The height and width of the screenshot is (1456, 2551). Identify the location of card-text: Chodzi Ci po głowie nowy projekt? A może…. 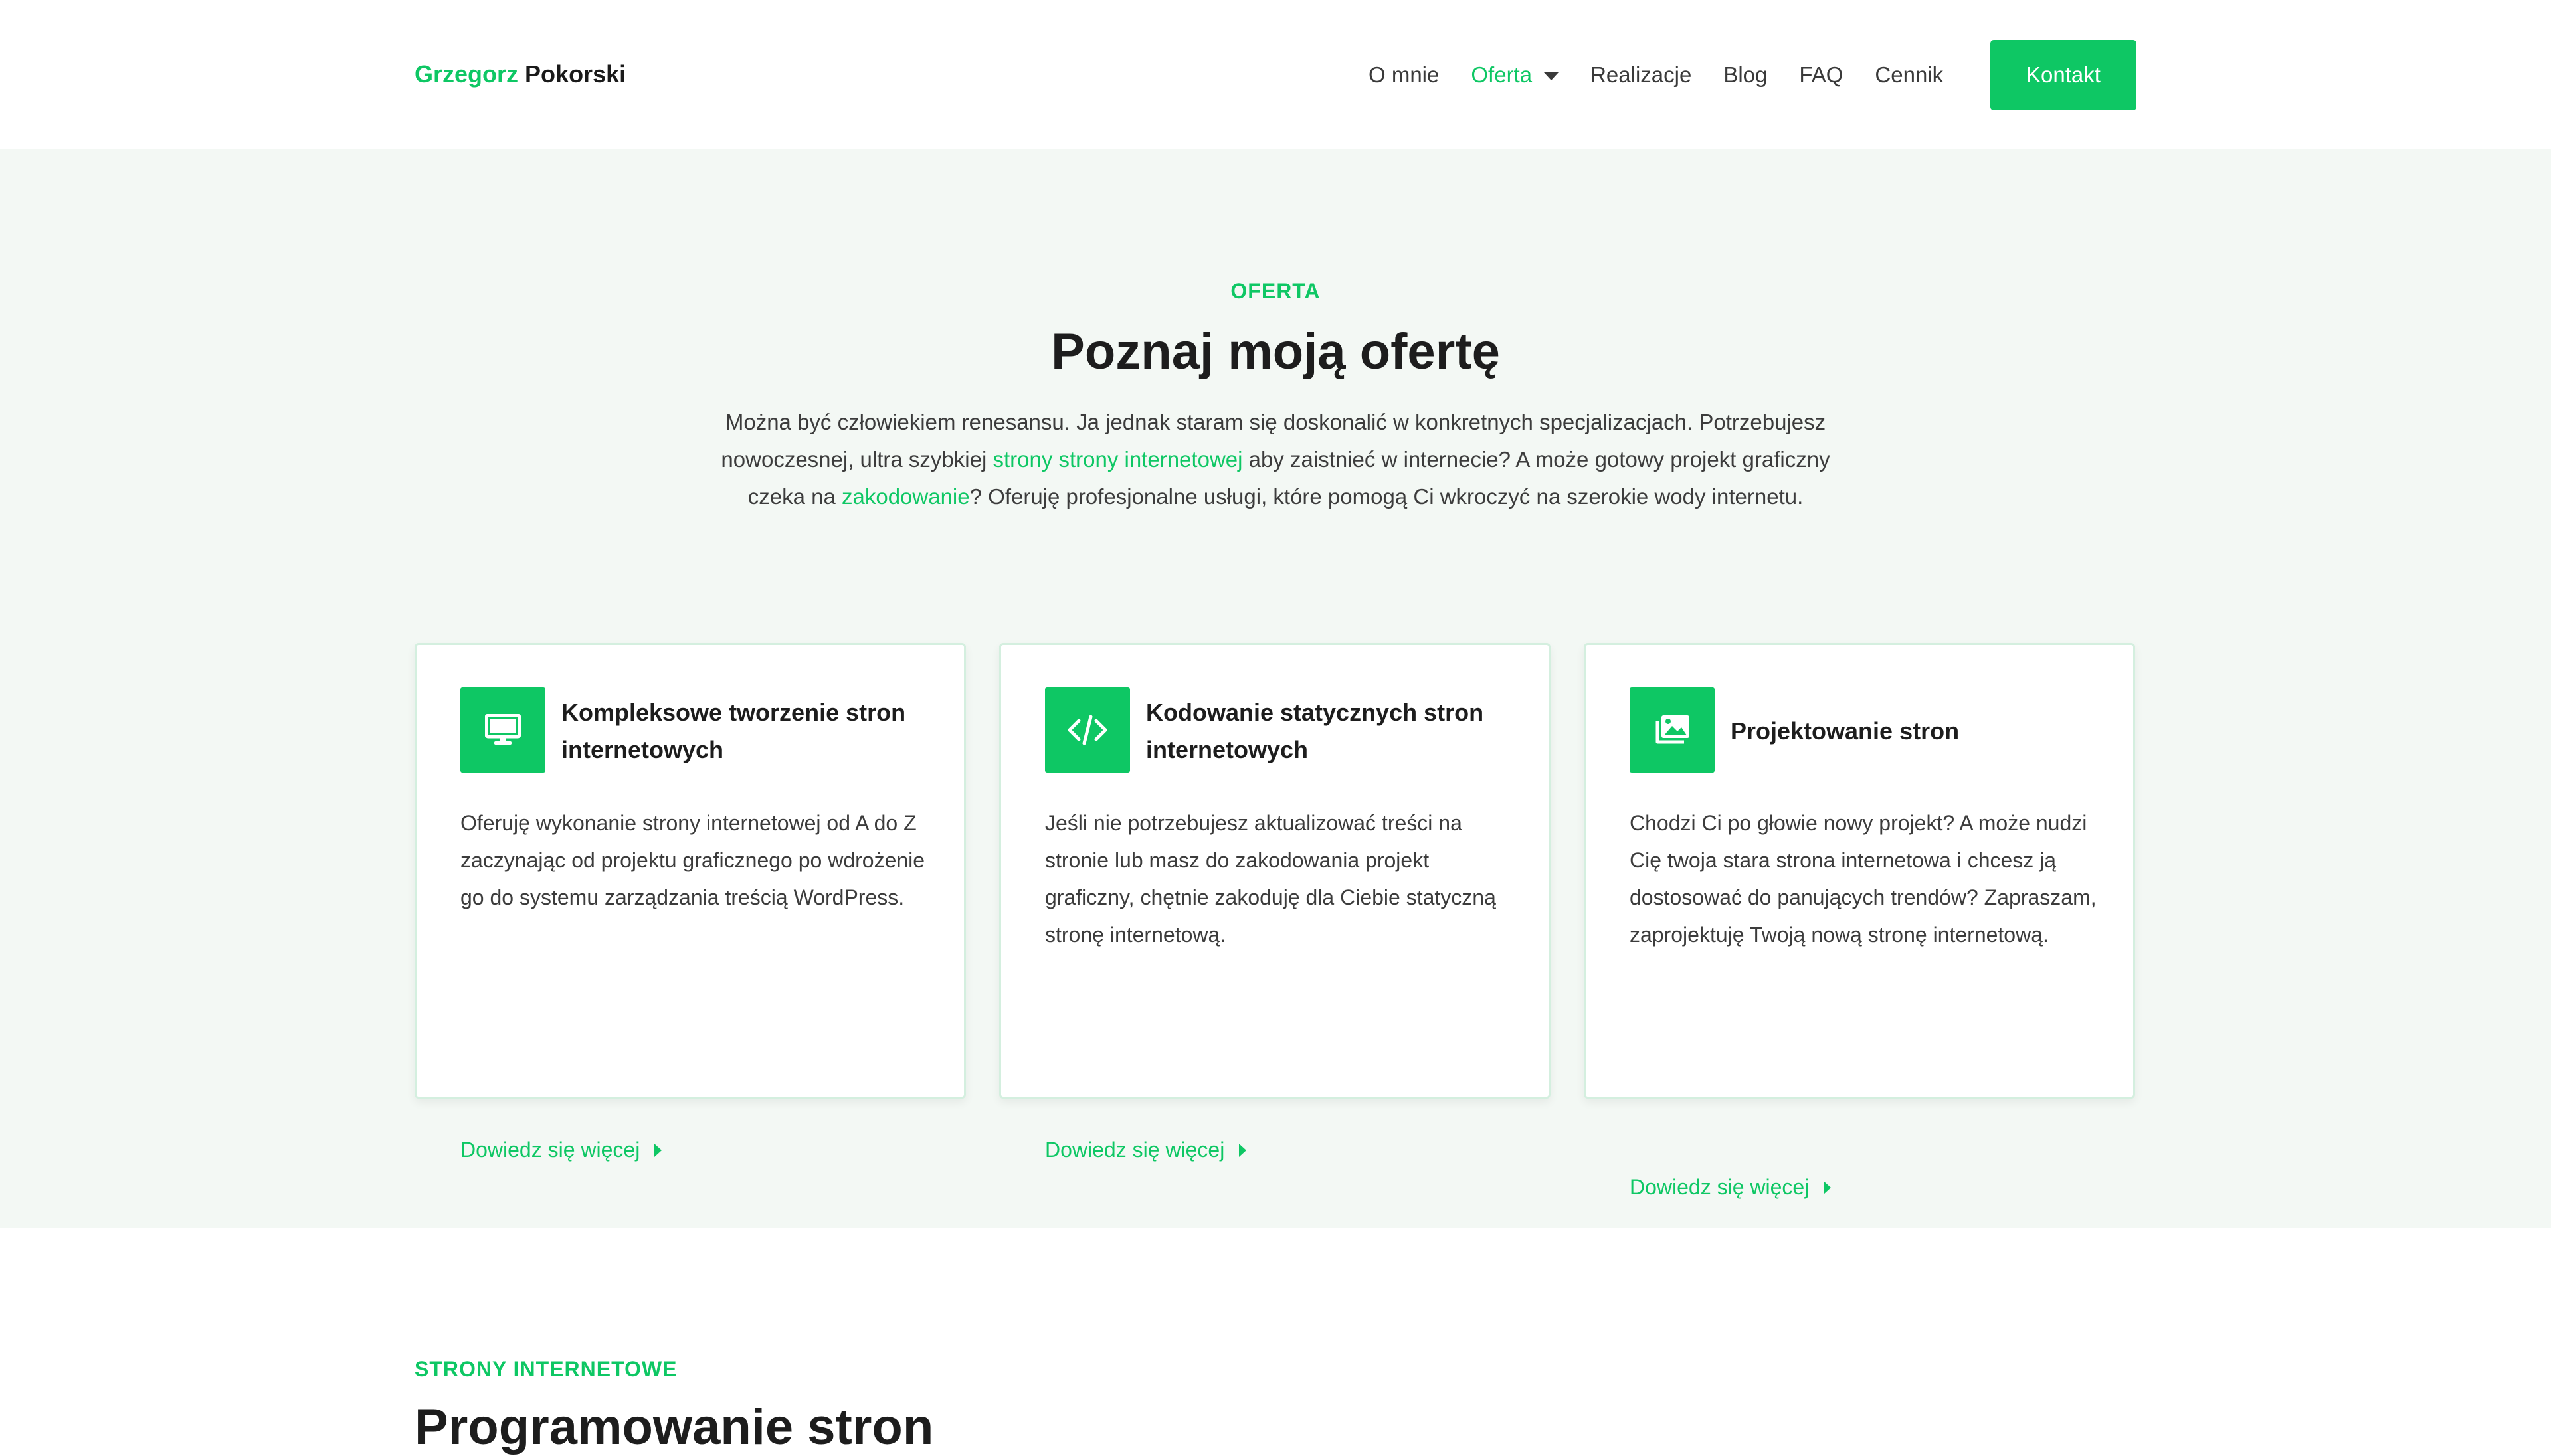
(1863, 879).